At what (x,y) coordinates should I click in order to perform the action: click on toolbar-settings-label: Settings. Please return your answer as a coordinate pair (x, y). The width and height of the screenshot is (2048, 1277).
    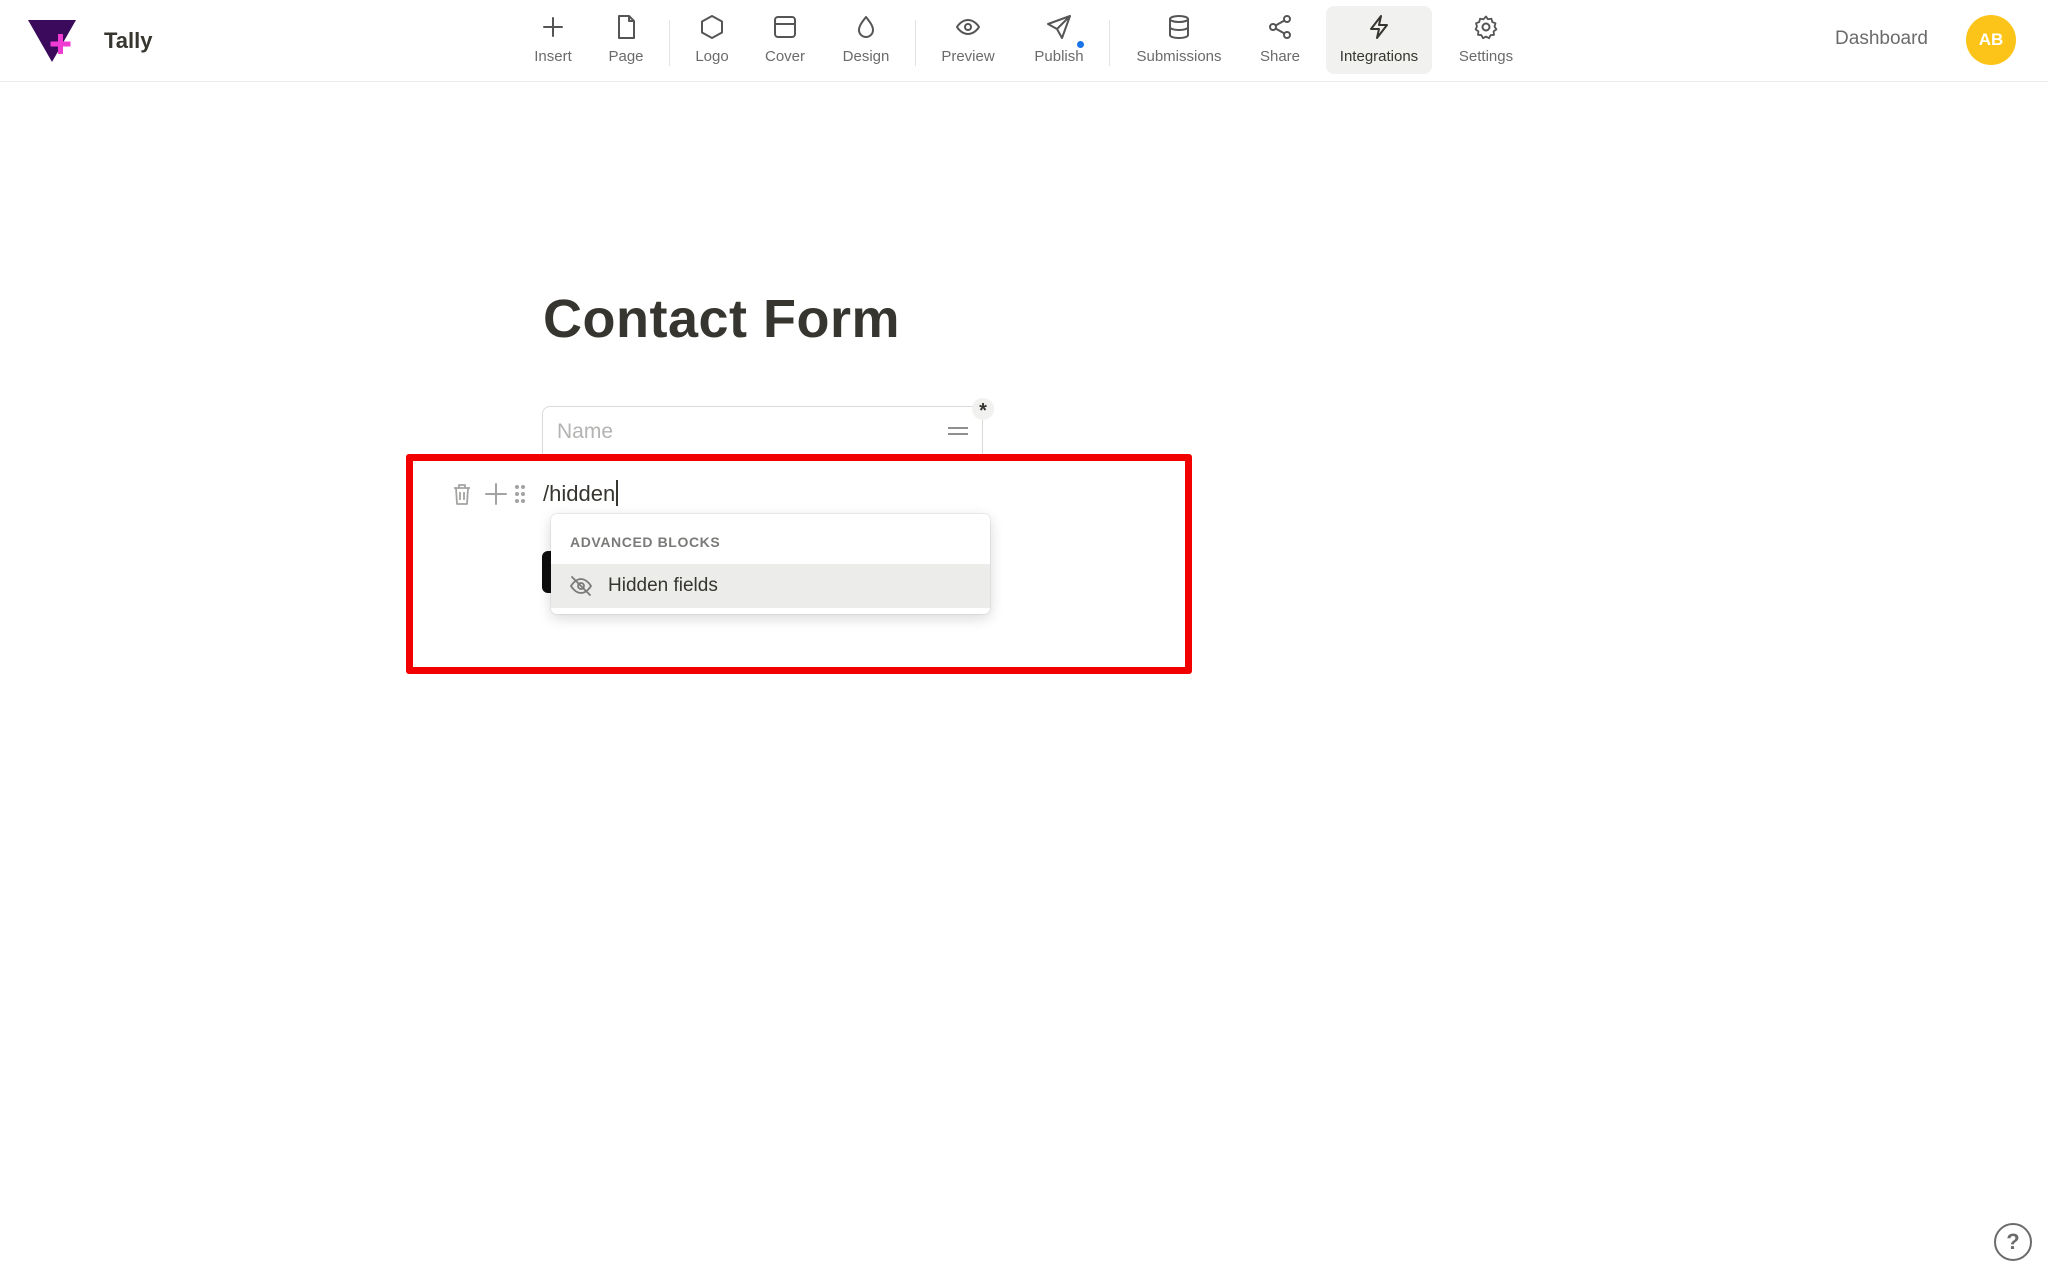
    Looking at the image, I should click on (1486, 56).